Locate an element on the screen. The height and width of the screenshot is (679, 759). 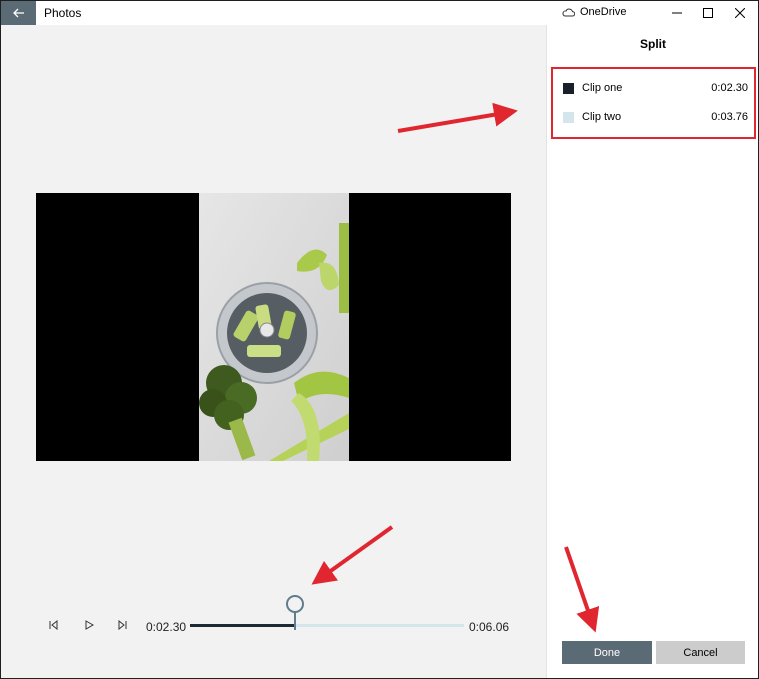
back-button is located at coordinates (18, 13).